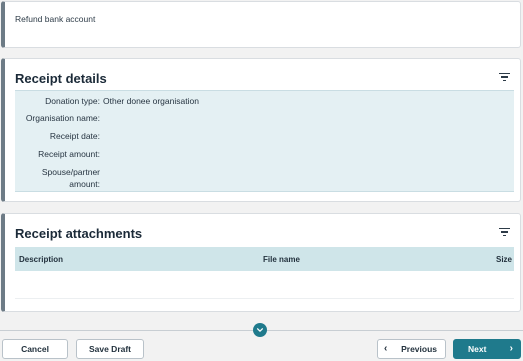 The image size is (523, 361). I want to click on chevron-down-icon, so click(260, 330).